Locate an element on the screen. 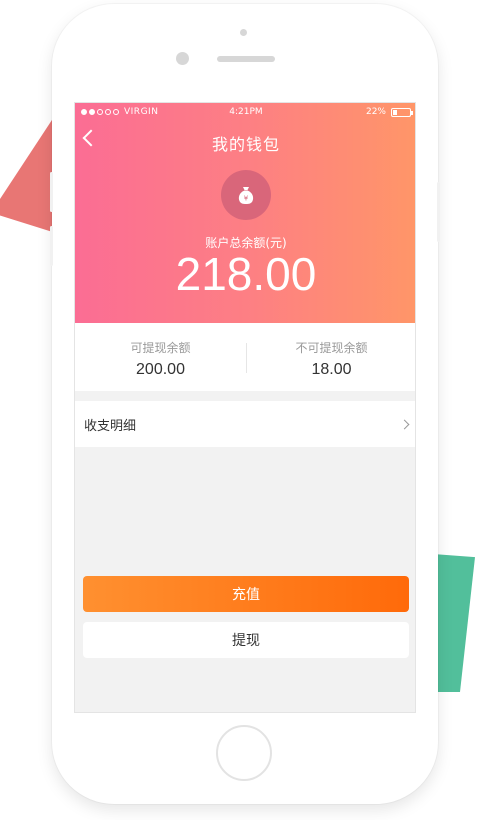 This screenshot has width=480, height=820. balance-breakdown: 可提现余额 200.00 不可提现余额 18.00 is located at coordinates (245, 357).